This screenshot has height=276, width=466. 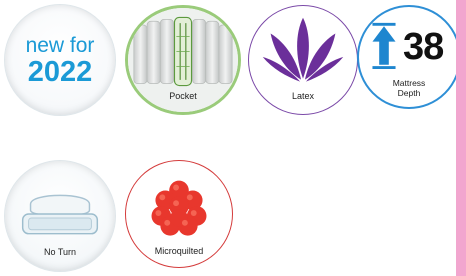 I want to click on latex-badge: Latex, so click(x=303, y=60).